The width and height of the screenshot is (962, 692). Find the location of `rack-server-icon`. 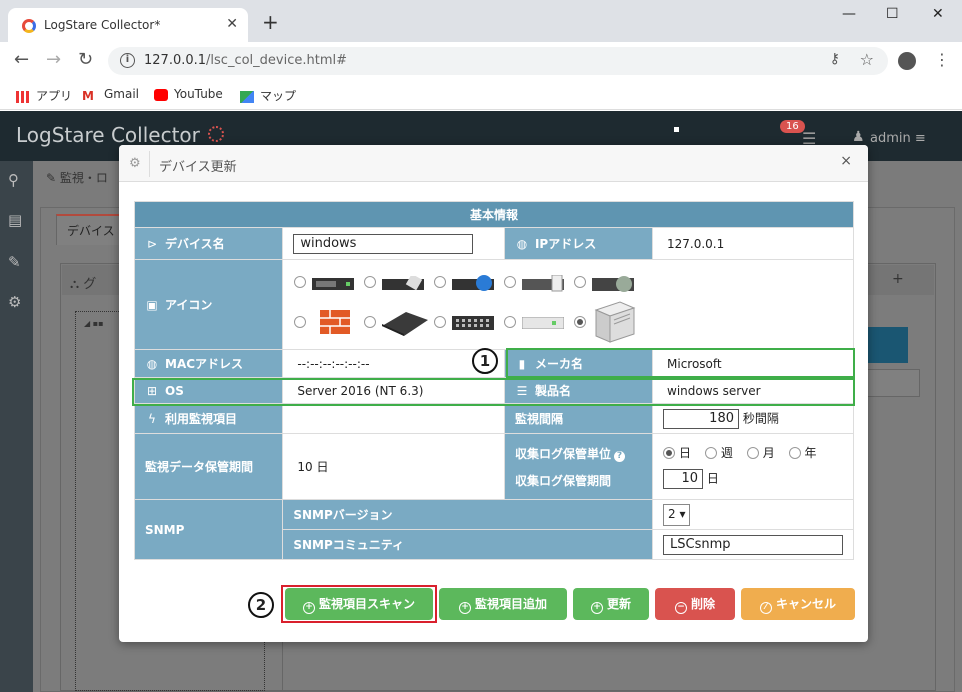

rack-server-icon is located at coordinates (333, 284).